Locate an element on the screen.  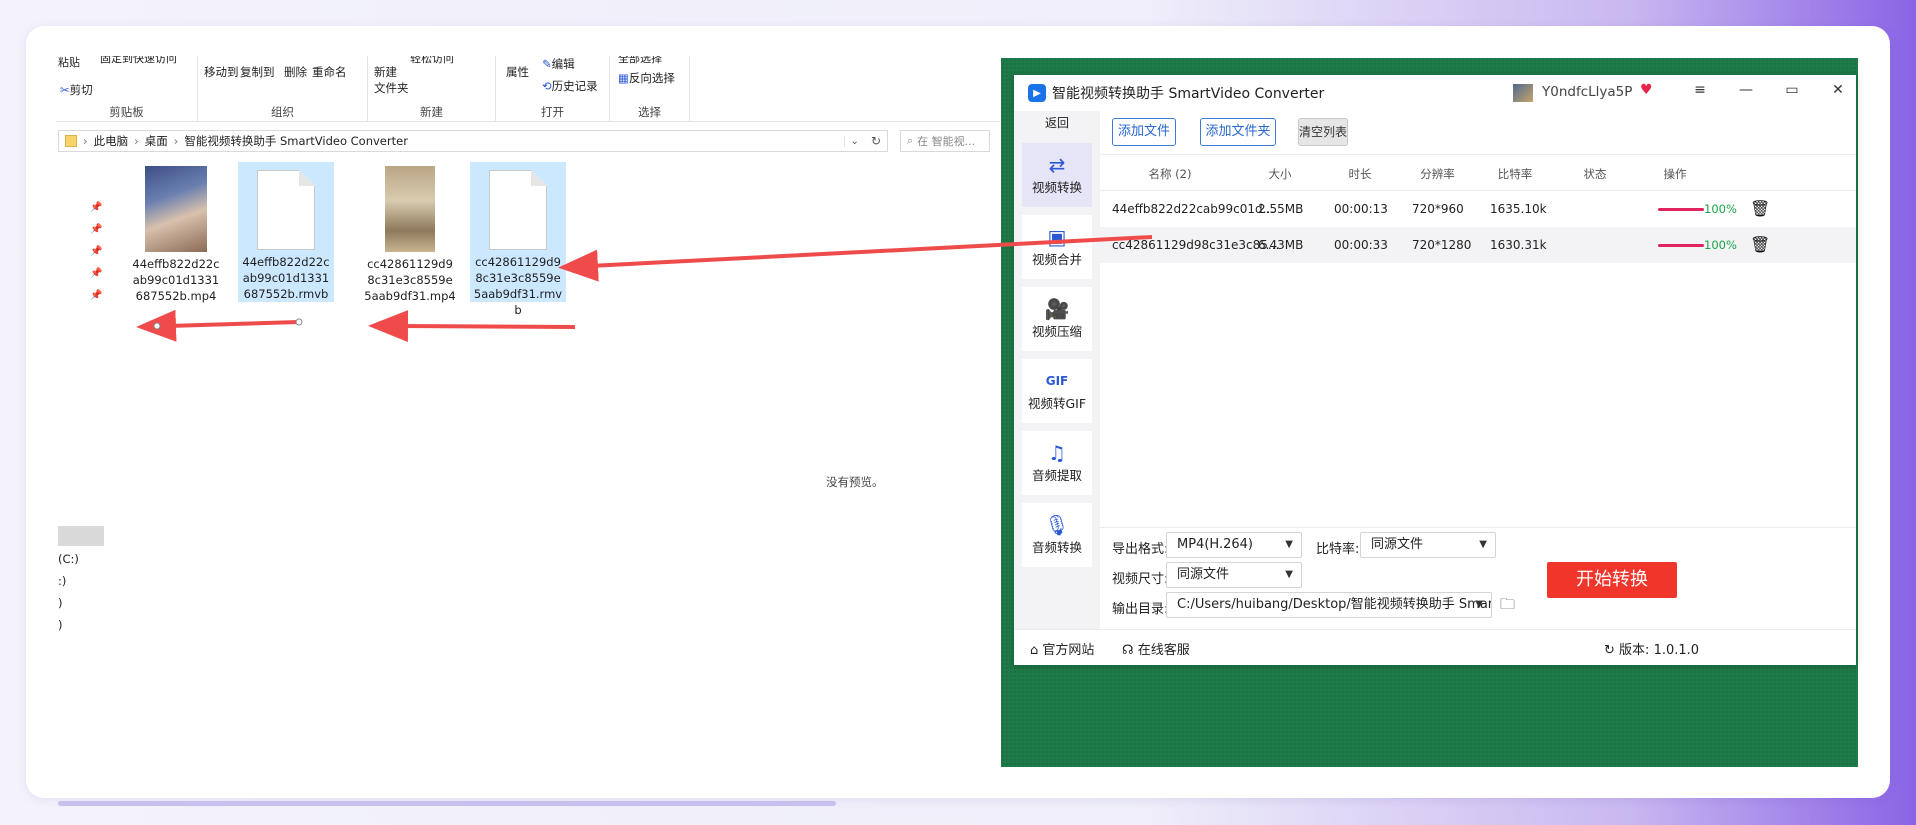
nav-drive-item: (C:) is located at coordinates (68, 559).